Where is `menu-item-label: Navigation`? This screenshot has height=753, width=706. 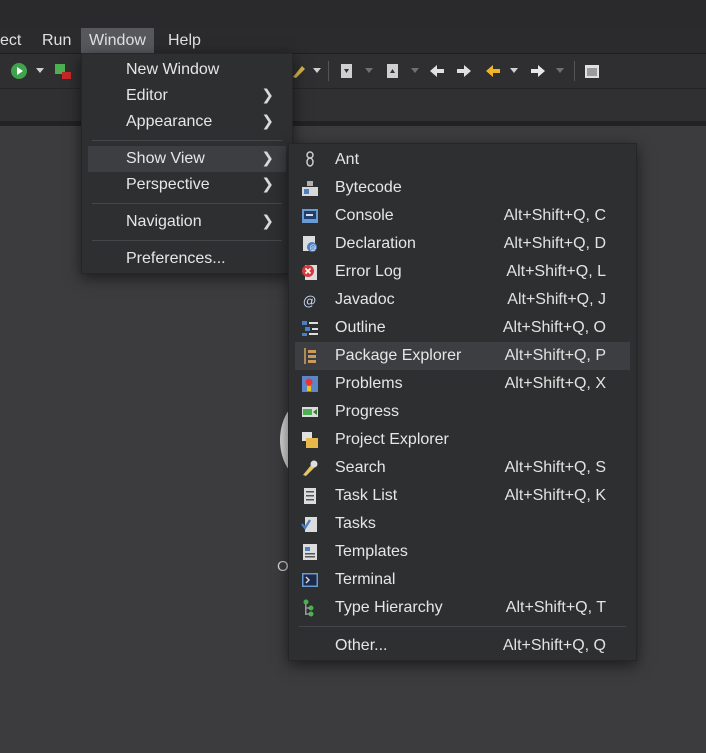
menu-item-label: Navigation is located at coordinates (164, 221).